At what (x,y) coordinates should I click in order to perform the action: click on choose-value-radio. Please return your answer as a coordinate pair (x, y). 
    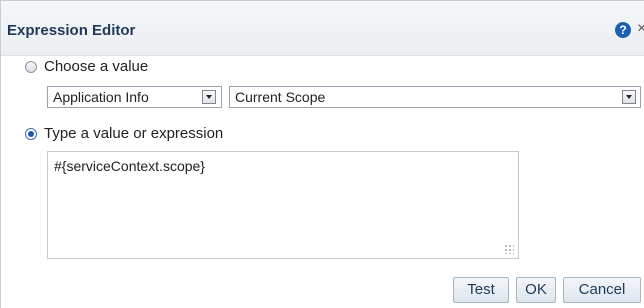
    Looking at the image, I should click on (31, 66).